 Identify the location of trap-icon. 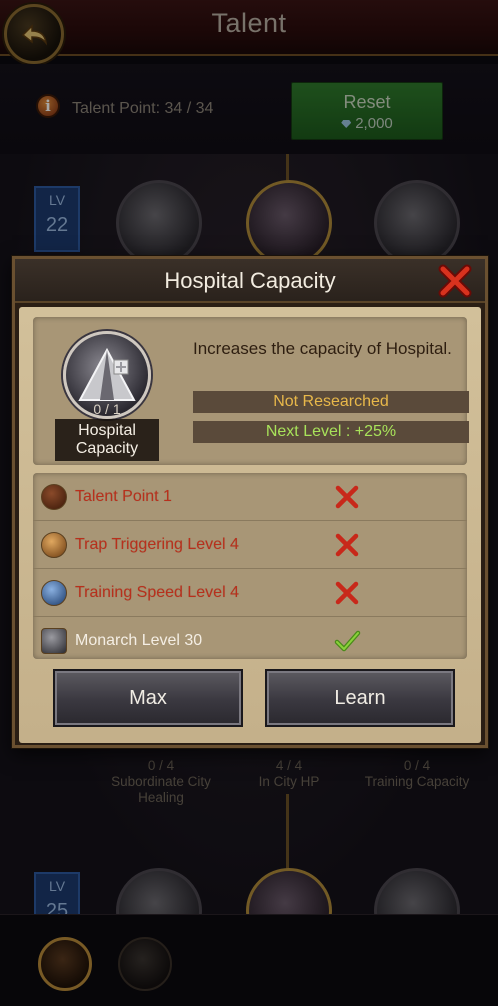
(54, 545).